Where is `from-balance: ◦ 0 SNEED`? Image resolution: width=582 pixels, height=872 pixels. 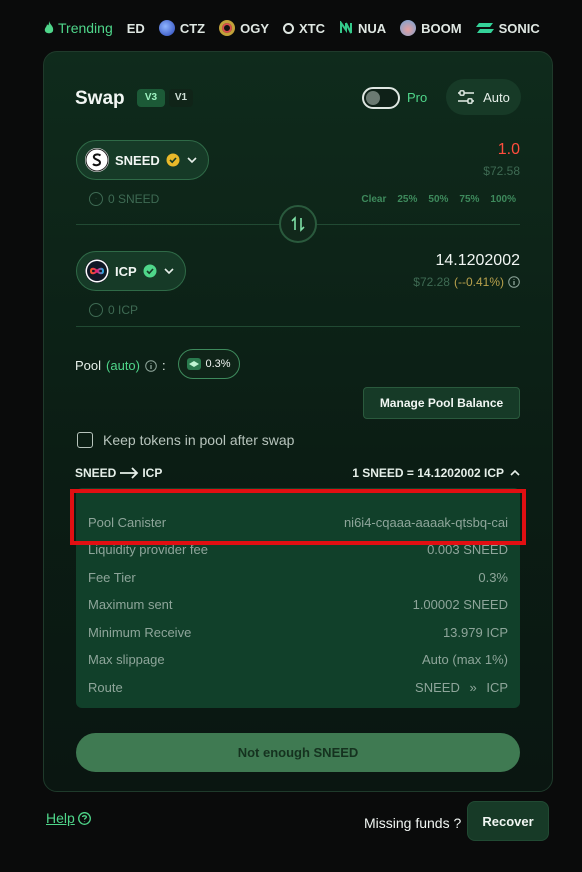
from-balance: ◦ 0 SNEED is located at coordinates (124, 199).